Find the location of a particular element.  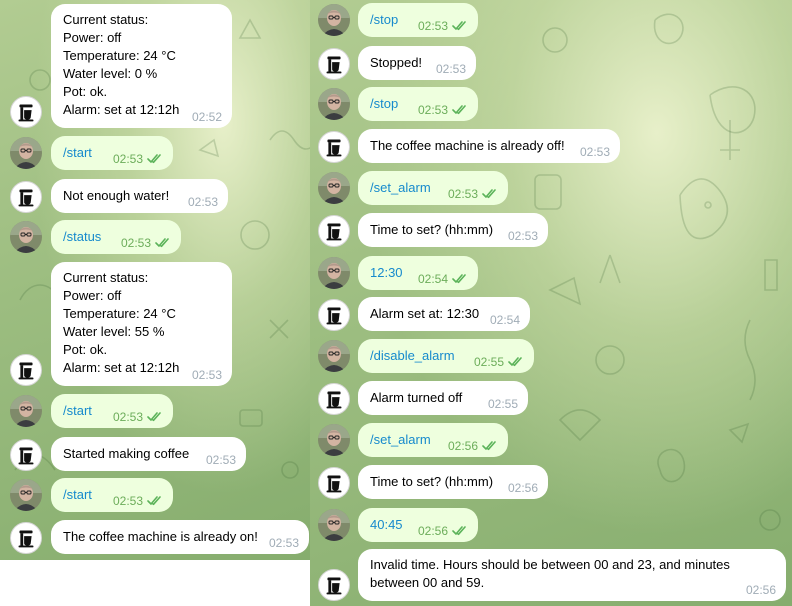

incoming-message: The coffee machine is already on! 02:53 is located at coordinates (180, 537).